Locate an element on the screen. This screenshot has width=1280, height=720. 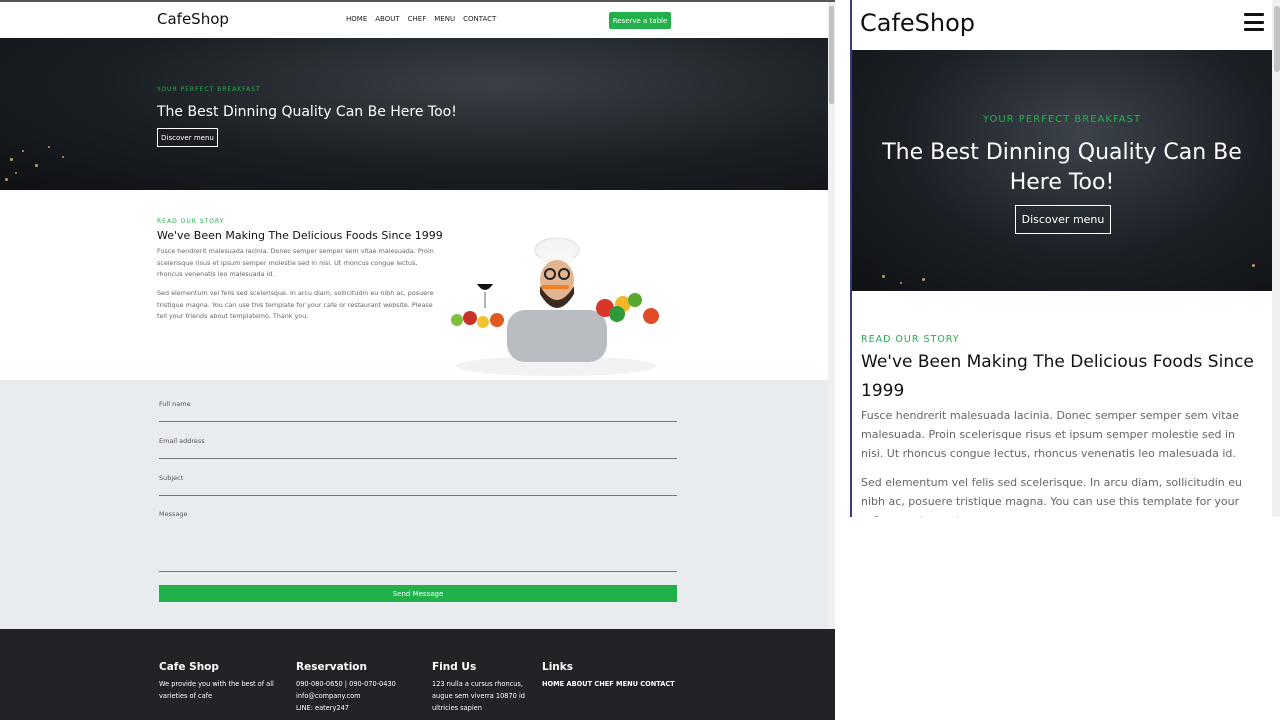
full-name-input: Full name is located at coordinates (418, 411).